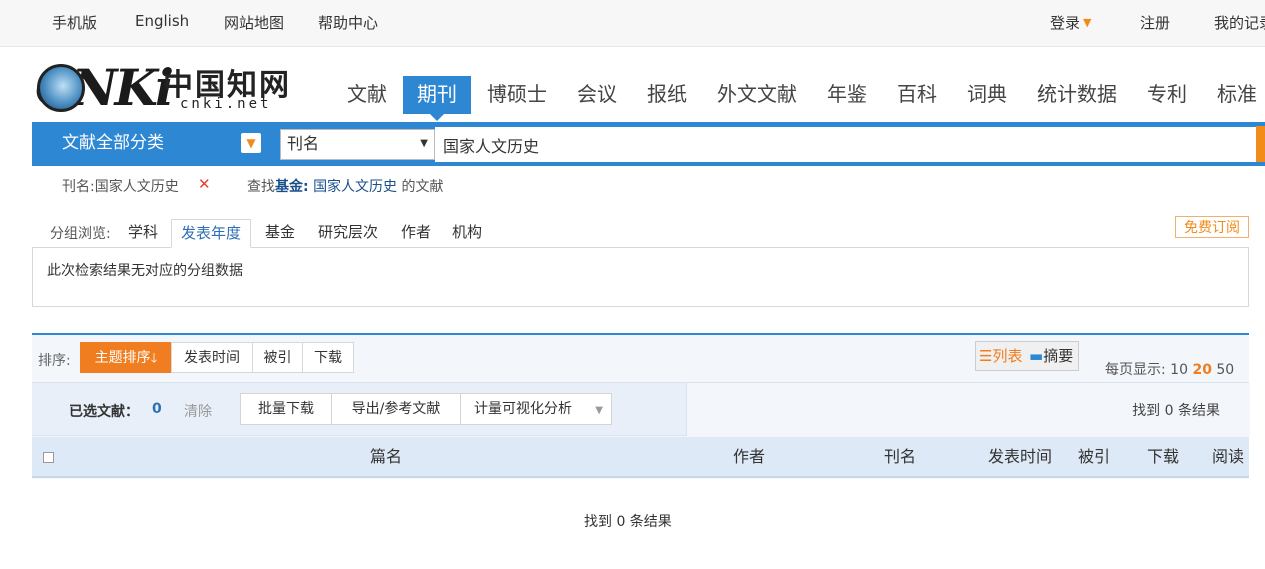 This screenshot has width=1265, height=569. I want to click on nav-item-patents: 专利, so click(1167, 95).